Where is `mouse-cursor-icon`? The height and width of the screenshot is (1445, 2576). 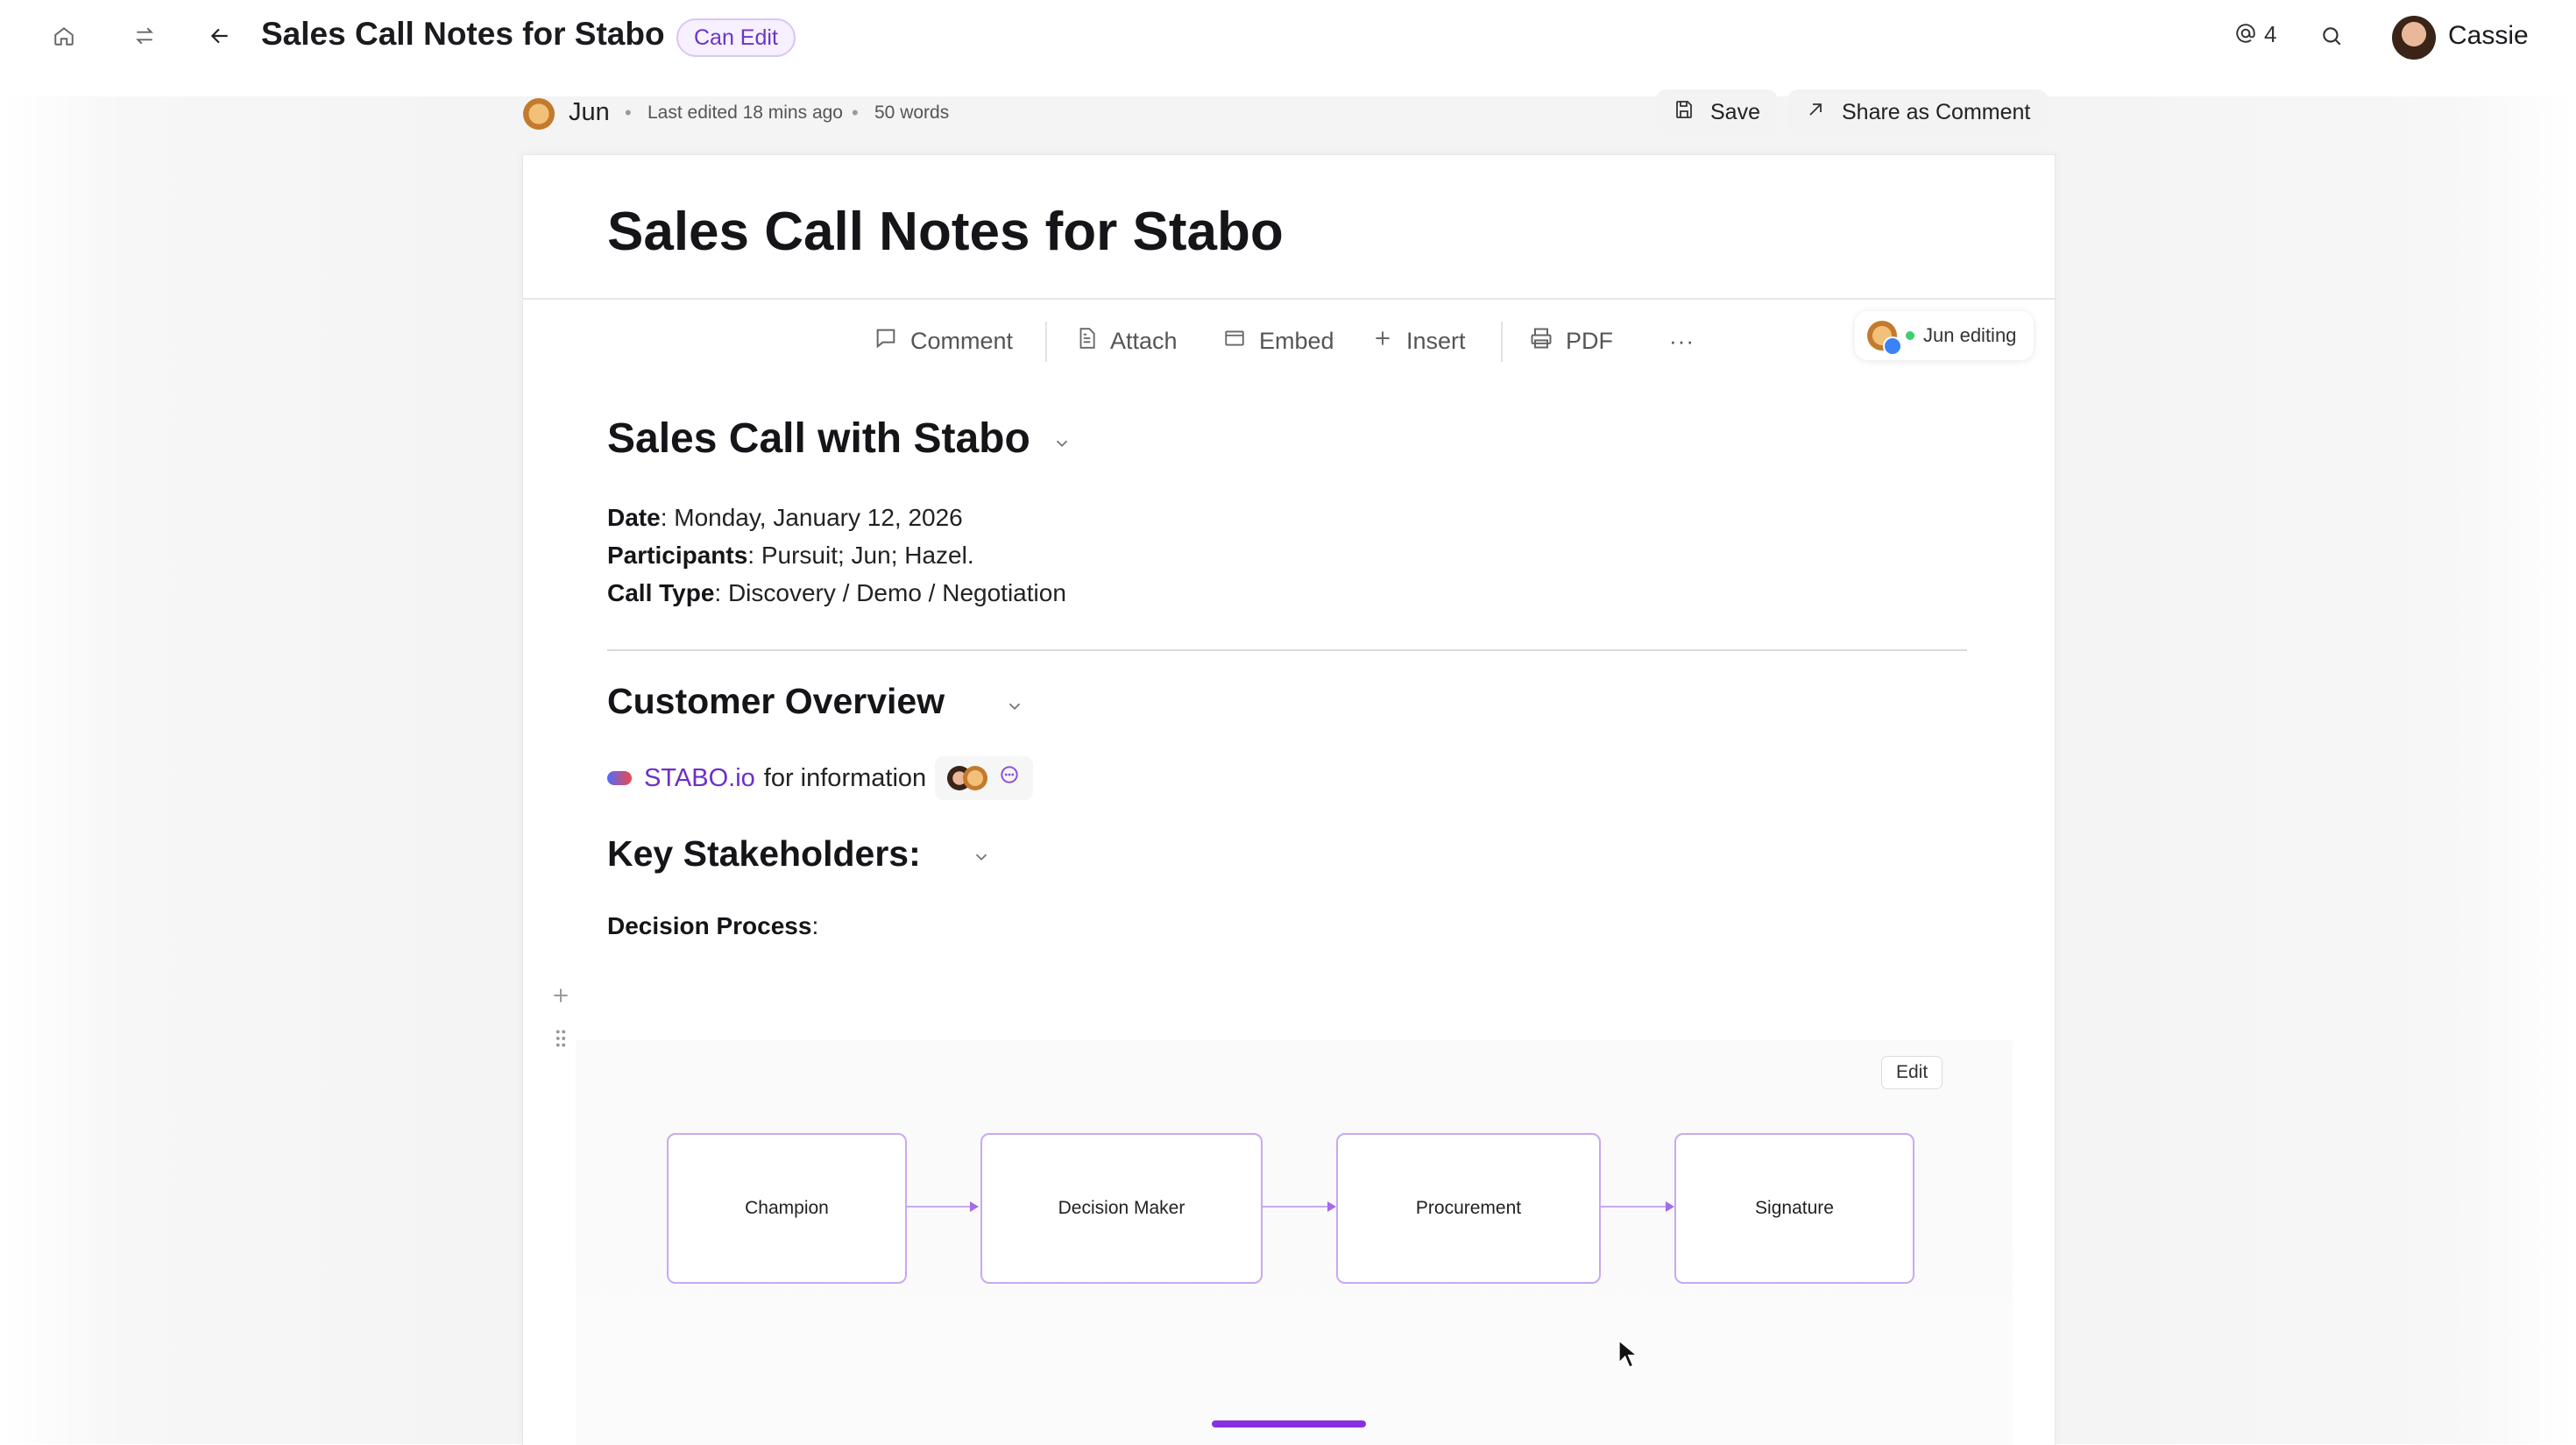 mouse-cursor-icon is located at coordinates (1628, 1355).